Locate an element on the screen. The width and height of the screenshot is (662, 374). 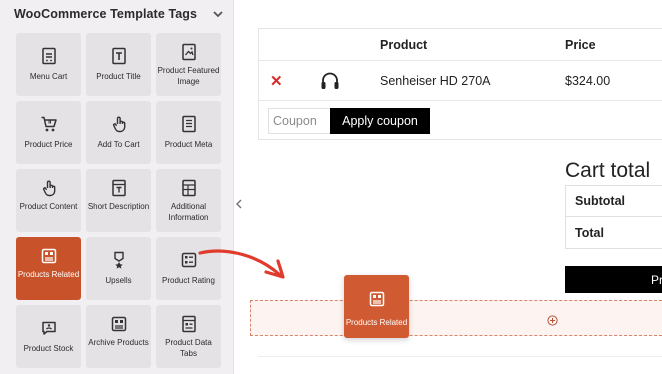
drop-zone is located at coordinates (456, 318).